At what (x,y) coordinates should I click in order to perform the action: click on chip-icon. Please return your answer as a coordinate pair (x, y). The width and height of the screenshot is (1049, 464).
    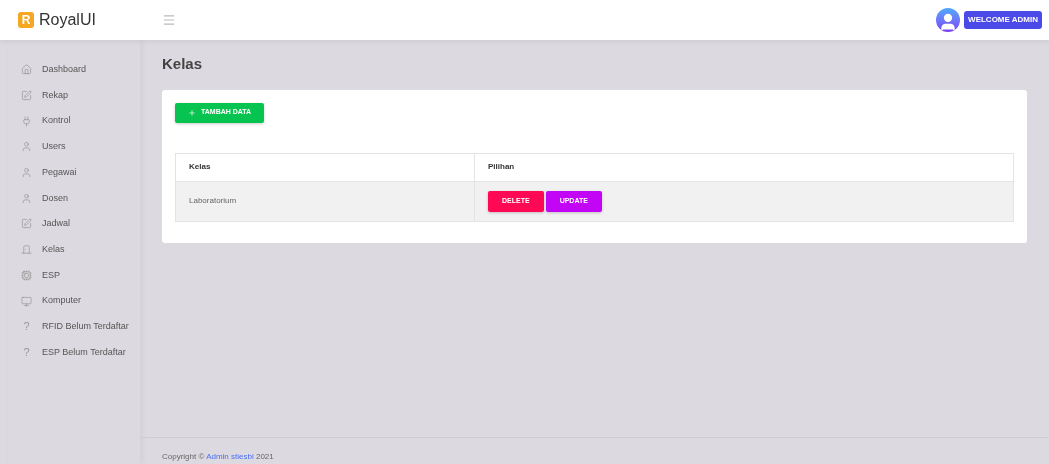
    Looking at the image, I should click on (26, 275).